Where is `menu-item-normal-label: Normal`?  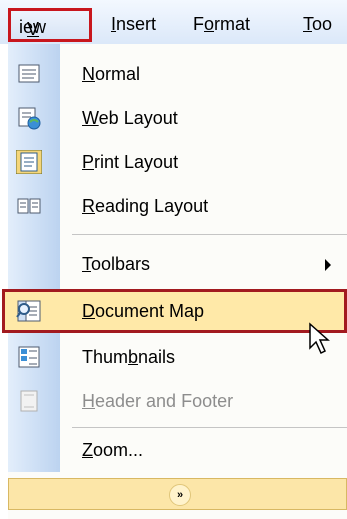
menu-item-normal-label: Normal is located at coordinates (111, 74).